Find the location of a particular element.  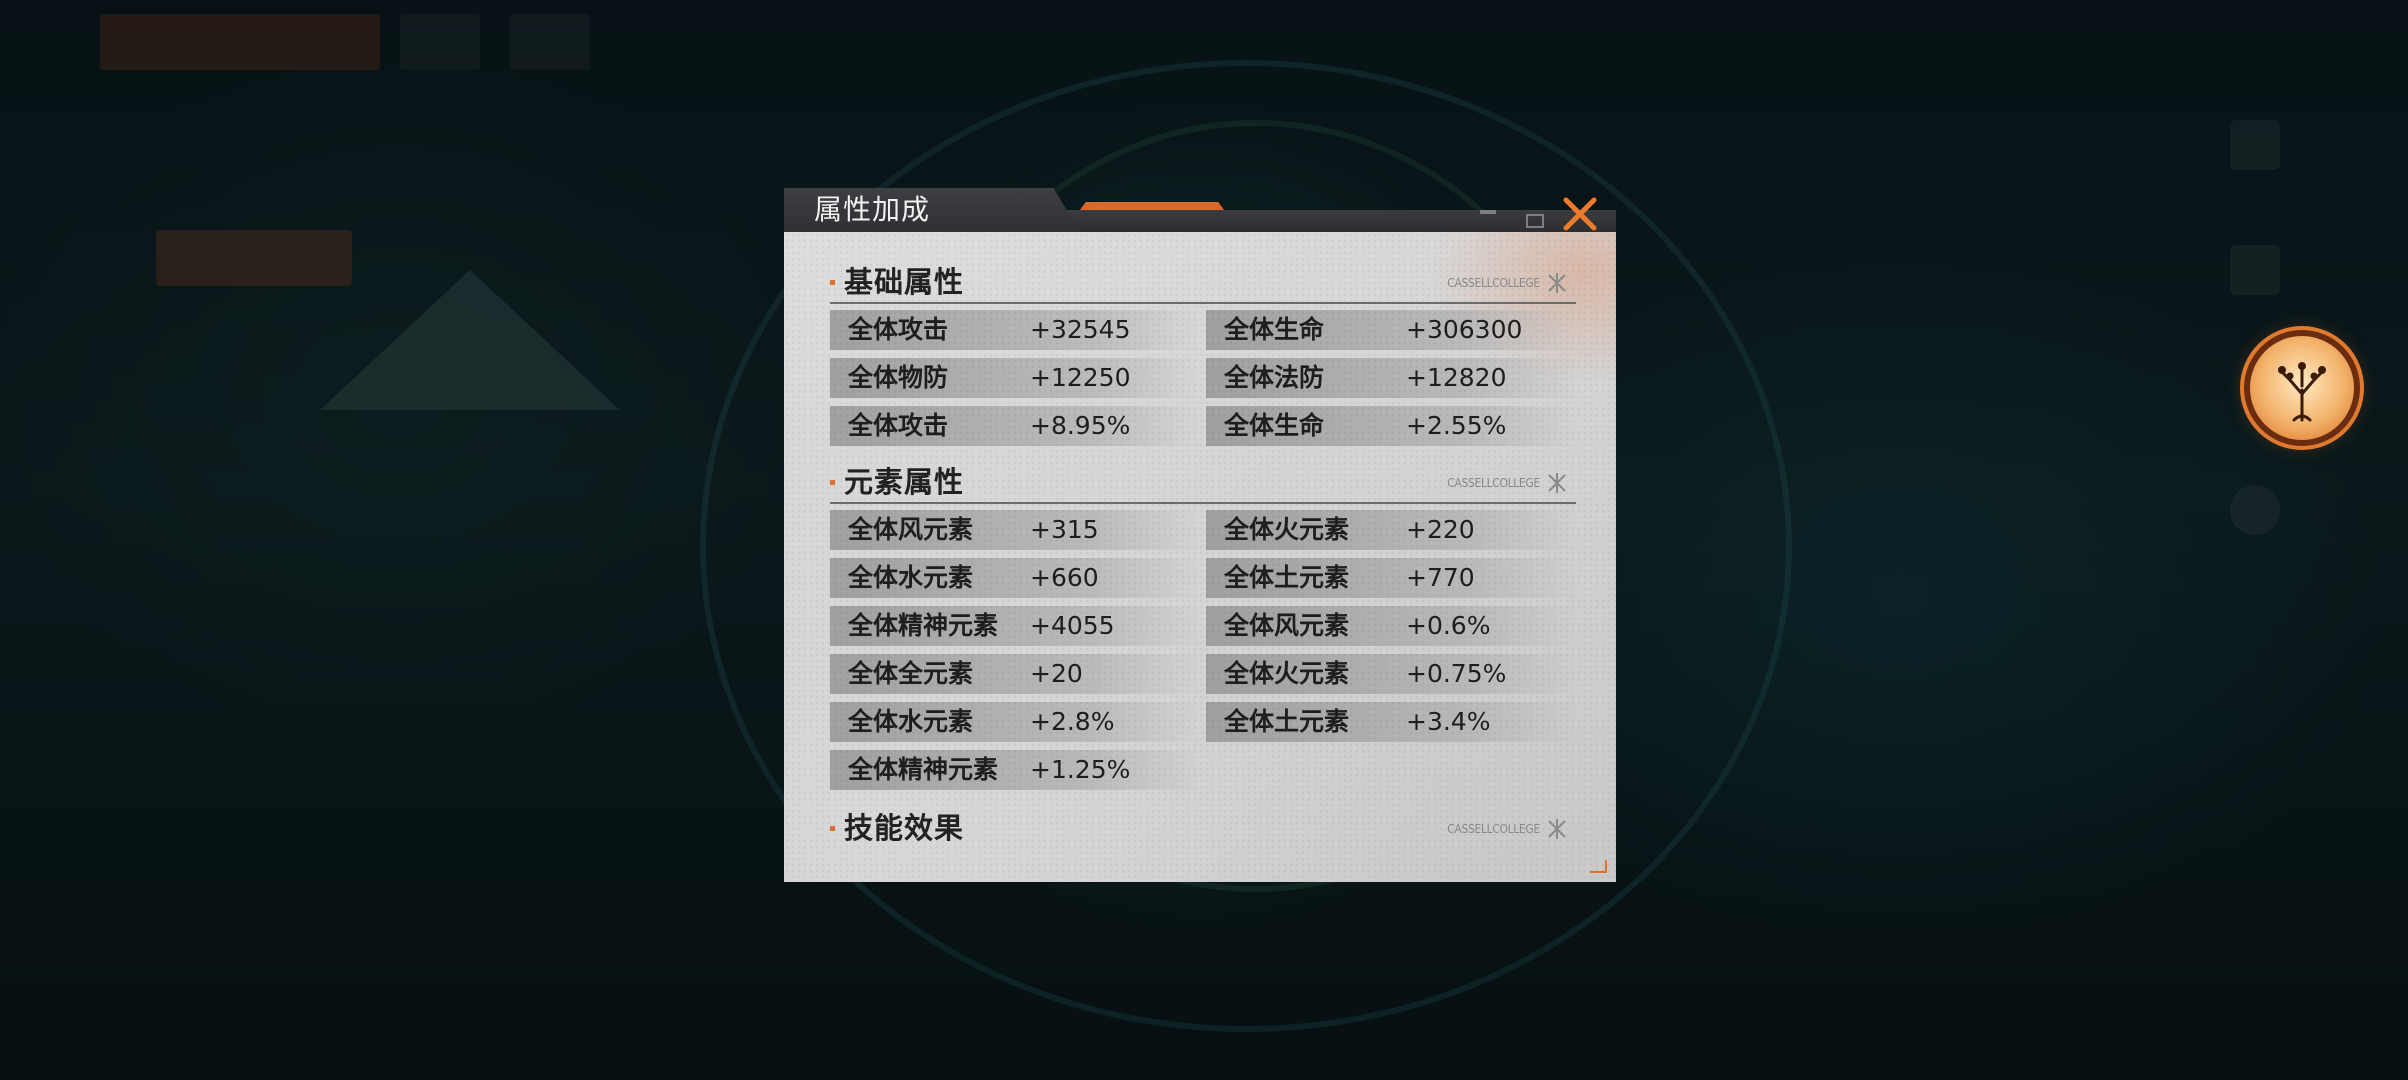

attribute-value: +12250 is located at coordinates (1080, 377).